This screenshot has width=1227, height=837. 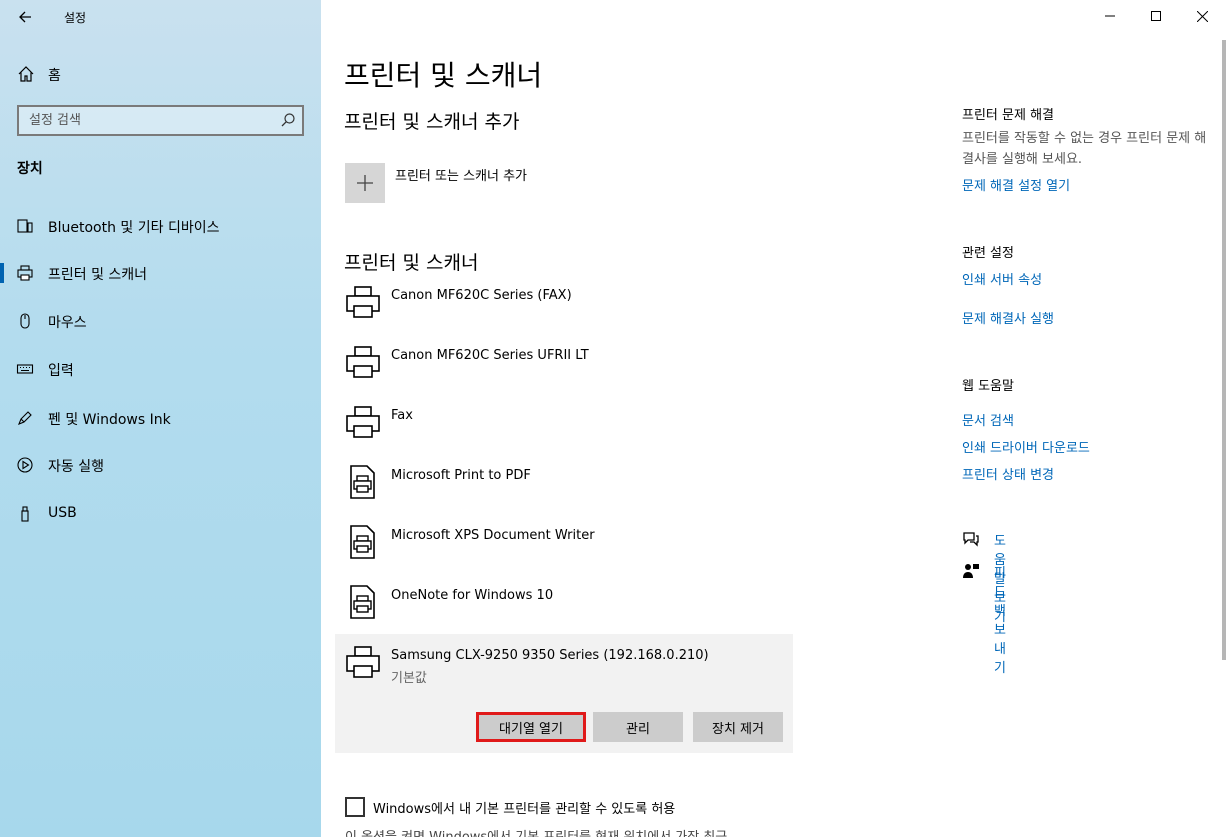 I want to click on sidebar-item-typing: 입력, so click(x=160, y=369).